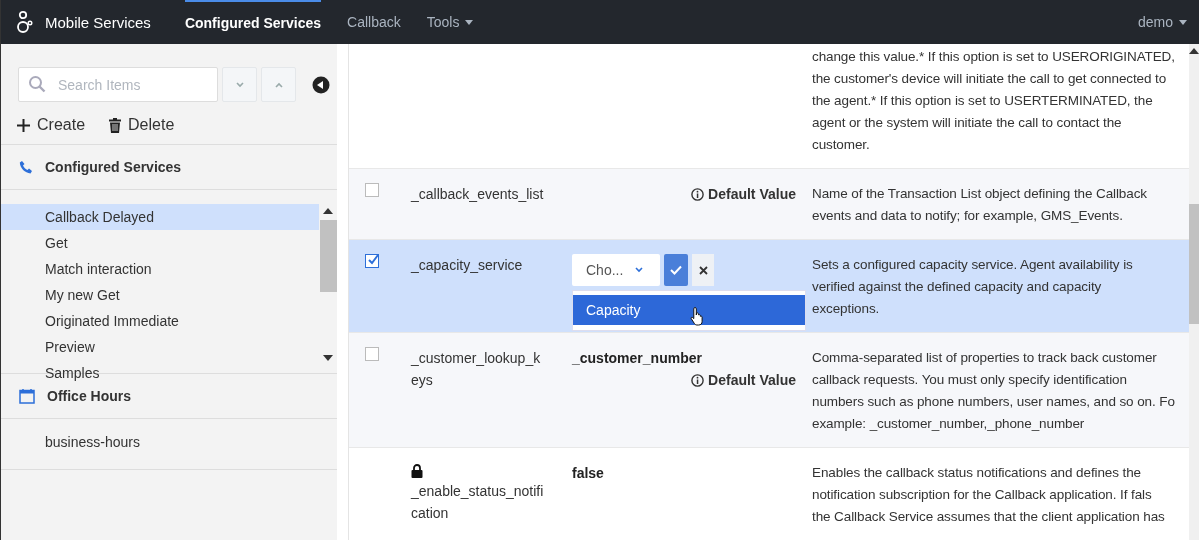 The height and width of the screenshot is (540, 1199). Describe the element at coordinates (160, 217) in the screenshot. I see `sidebar-item: Callback Delayed` at that location.